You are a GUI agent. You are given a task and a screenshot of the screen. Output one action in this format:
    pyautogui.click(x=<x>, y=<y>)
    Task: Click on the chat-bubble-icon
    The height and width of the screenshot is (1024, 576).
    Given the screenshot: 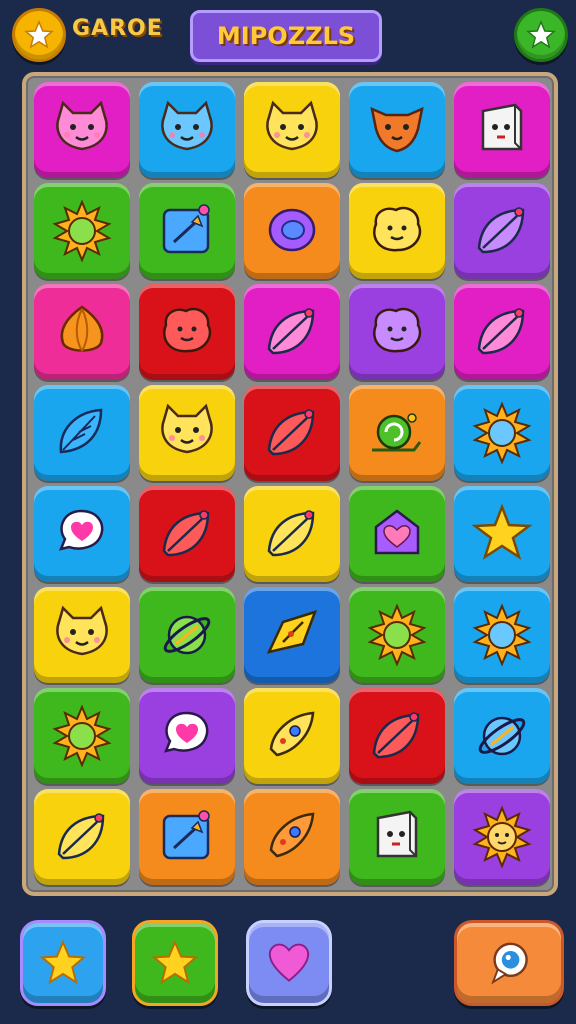 What is the action you would take?
    pyautogui.click(x=509, y=963)
    